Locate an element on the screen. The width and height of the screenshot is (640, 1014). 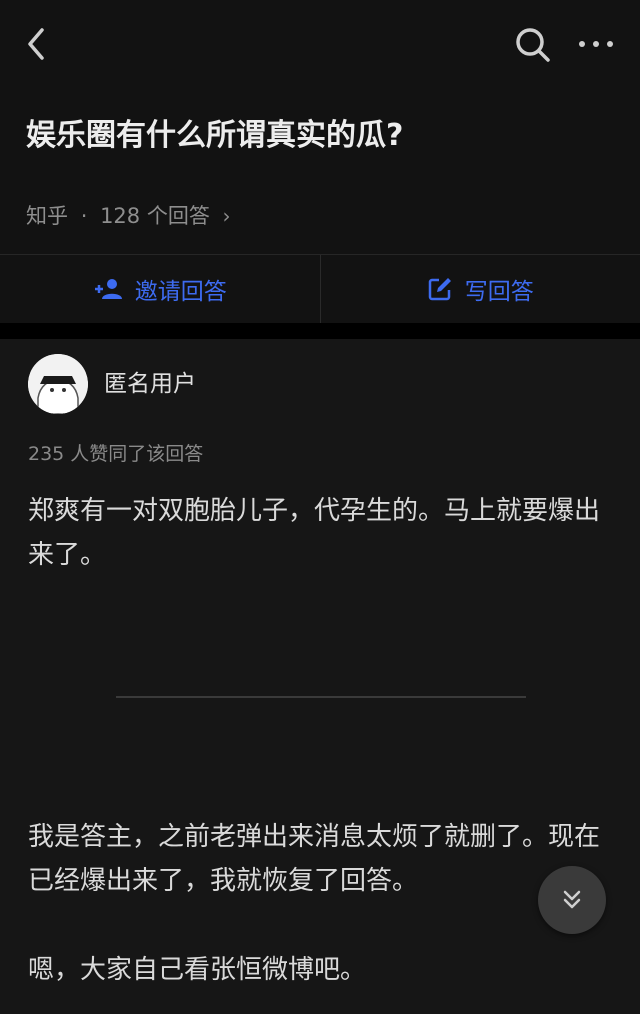
question-meta: 知乎 · 128 个回答 › is located at coordinates (128, 216).